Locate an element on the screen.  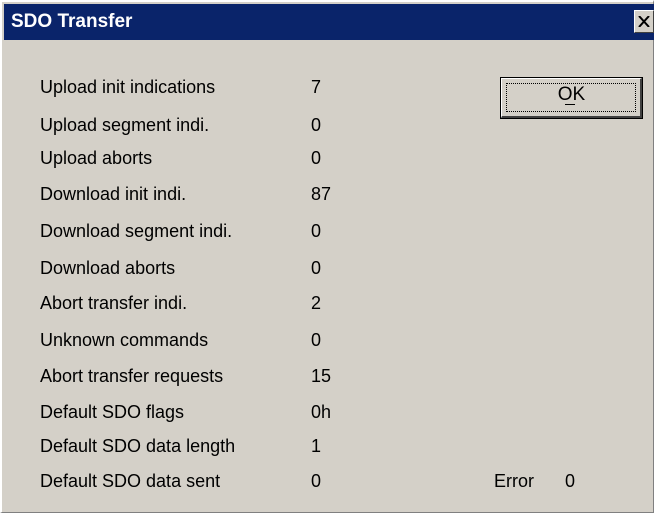
stat-label-download-init-indi: Download init indi. is located at coordinates (113, 194).